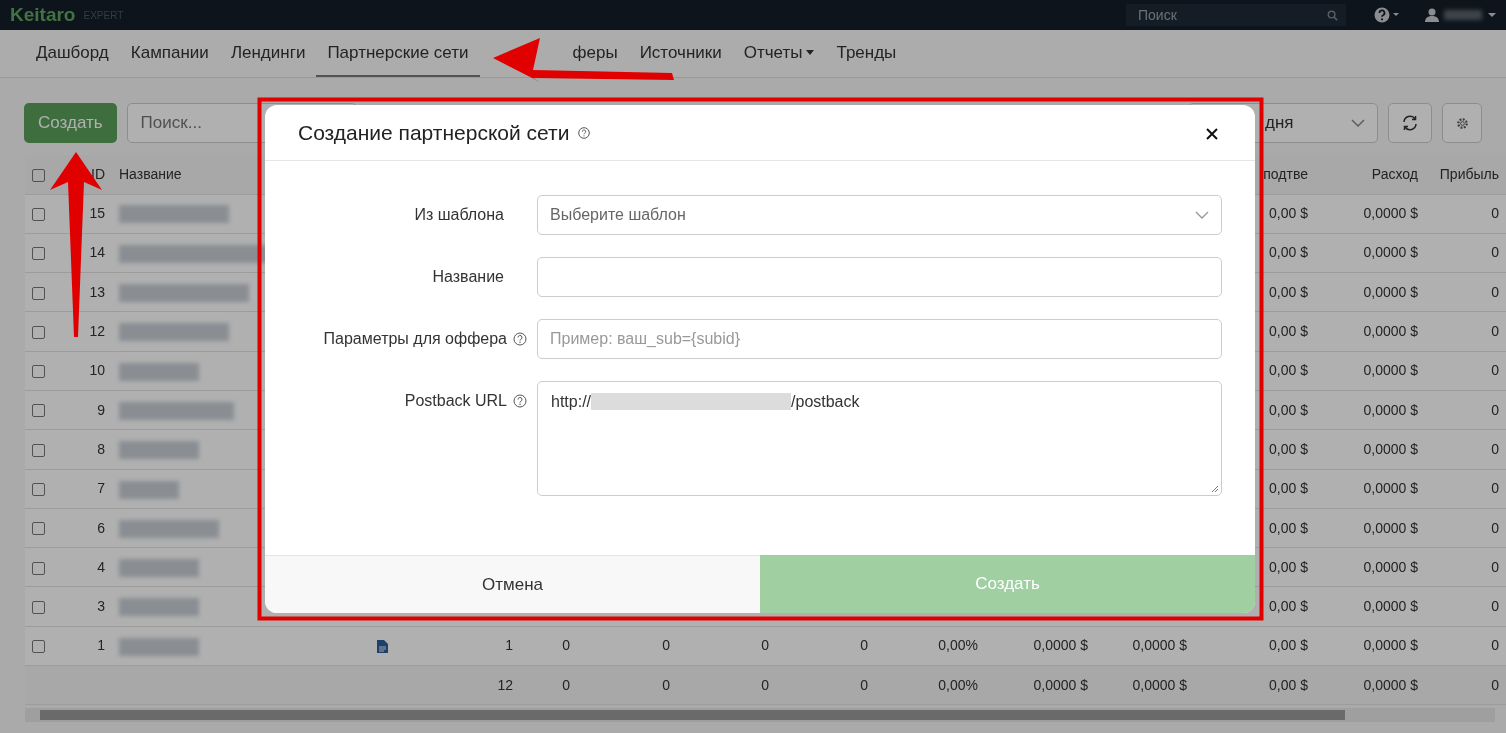 The height and width of the screenshot is (733, 1506). I want to click on total-cell: 12, so click(505, 684).